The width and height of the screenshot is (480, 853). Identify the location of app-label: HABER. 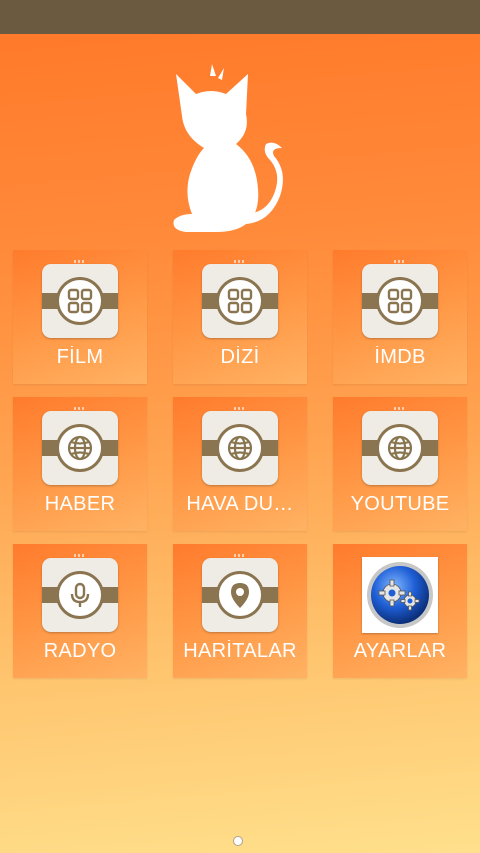
(80, 504).